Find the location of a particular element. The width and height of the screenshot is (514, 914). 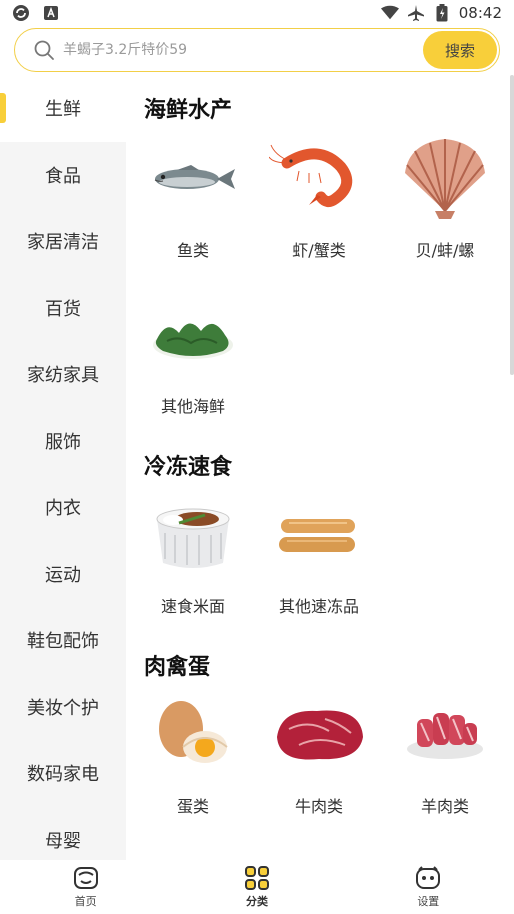

product-label: 羊肉类 is located at coordinates (444, 806).